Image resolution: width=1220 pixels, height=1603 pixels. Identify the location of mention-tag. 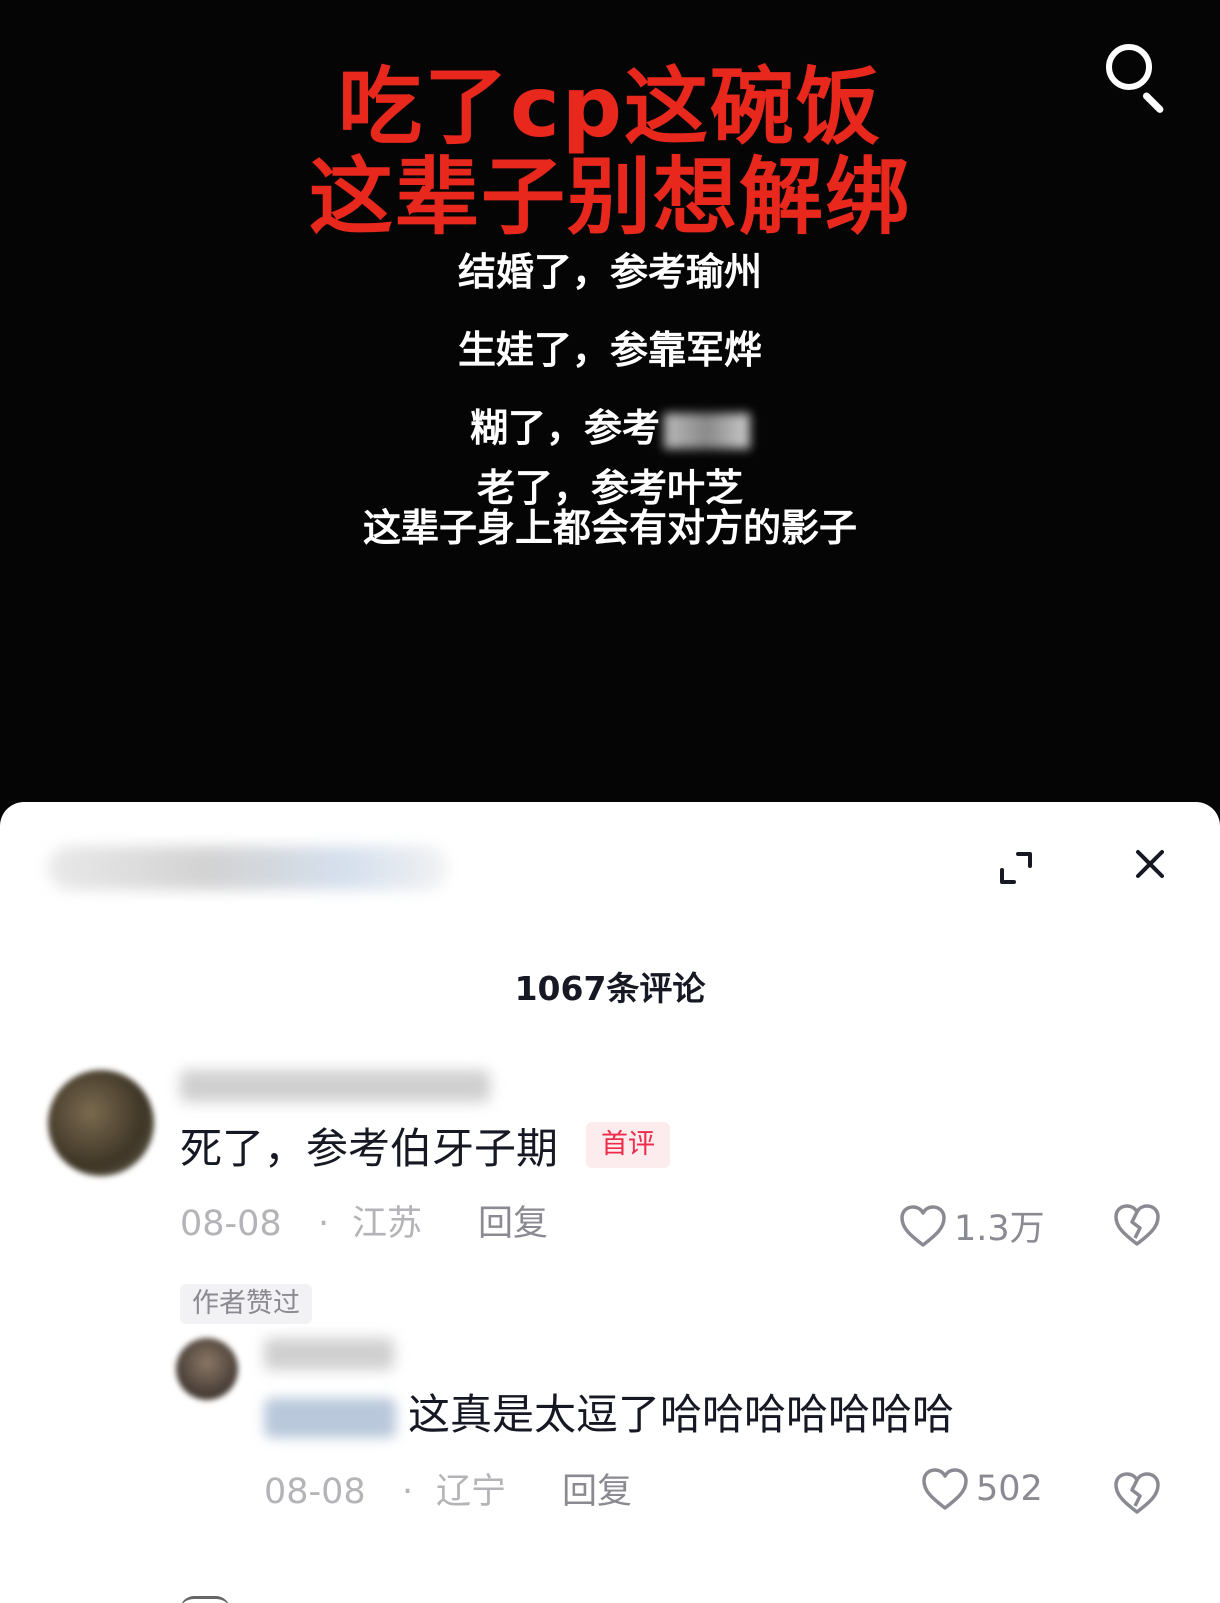
(330, 1418).